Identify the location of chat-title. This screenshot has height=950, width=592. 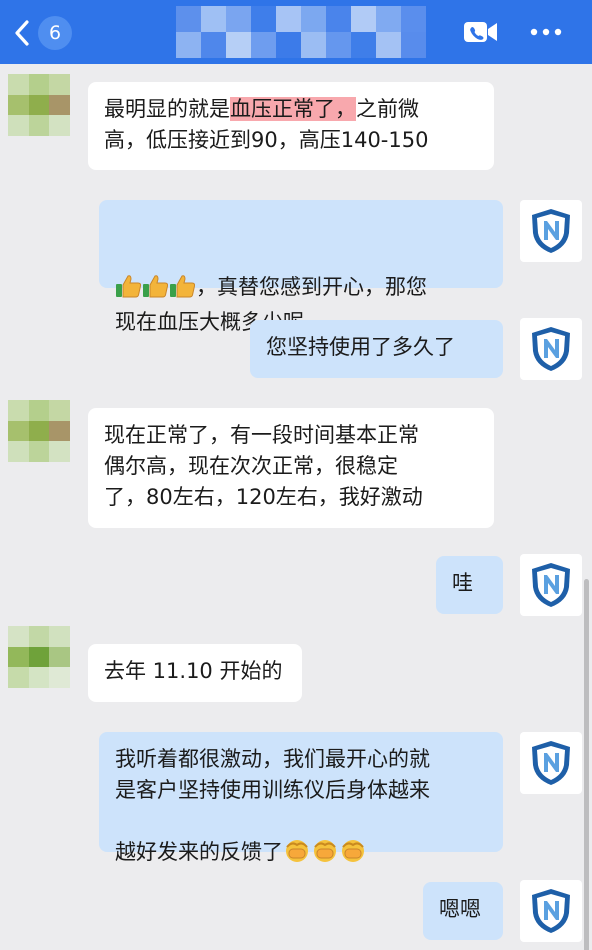
(301, 32).